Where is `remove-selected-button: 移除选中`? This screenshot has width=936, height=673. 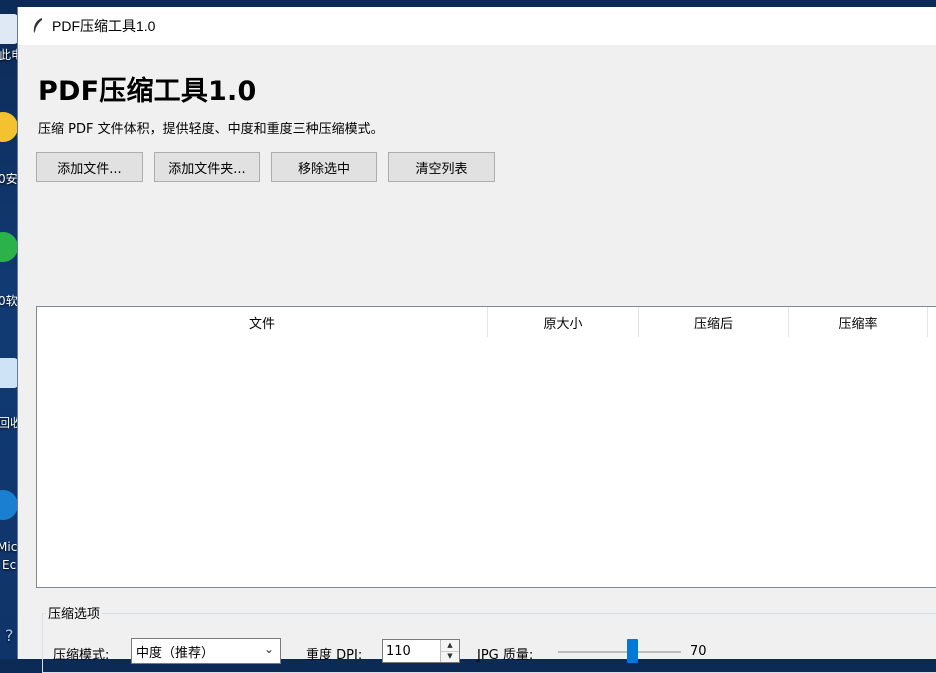
remove-selected-button: 移除选中 is located at coordinates (324, 167).